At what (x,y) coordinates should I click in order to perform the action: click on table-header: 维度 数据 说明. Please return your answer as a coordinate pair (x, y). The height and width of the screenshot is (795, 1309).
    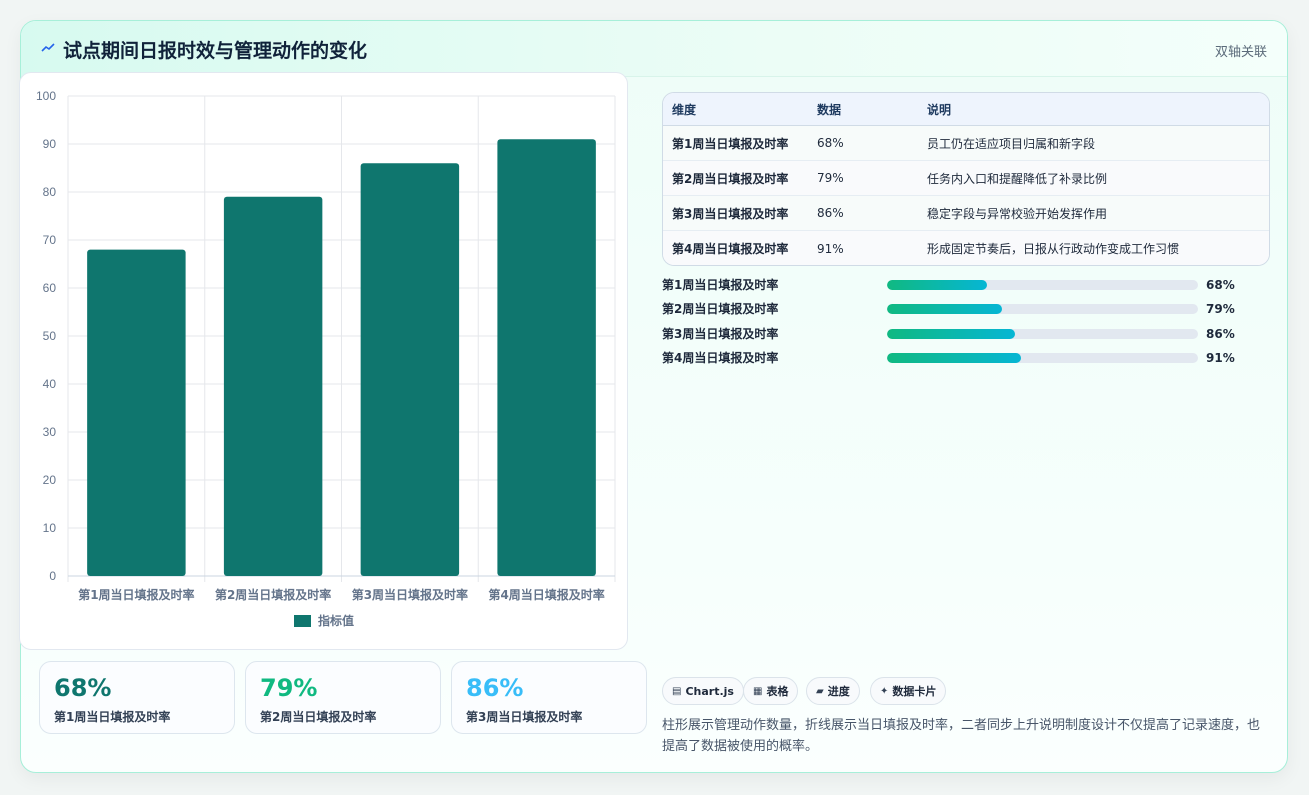
    Looking at the image, I should click on (966, 109).